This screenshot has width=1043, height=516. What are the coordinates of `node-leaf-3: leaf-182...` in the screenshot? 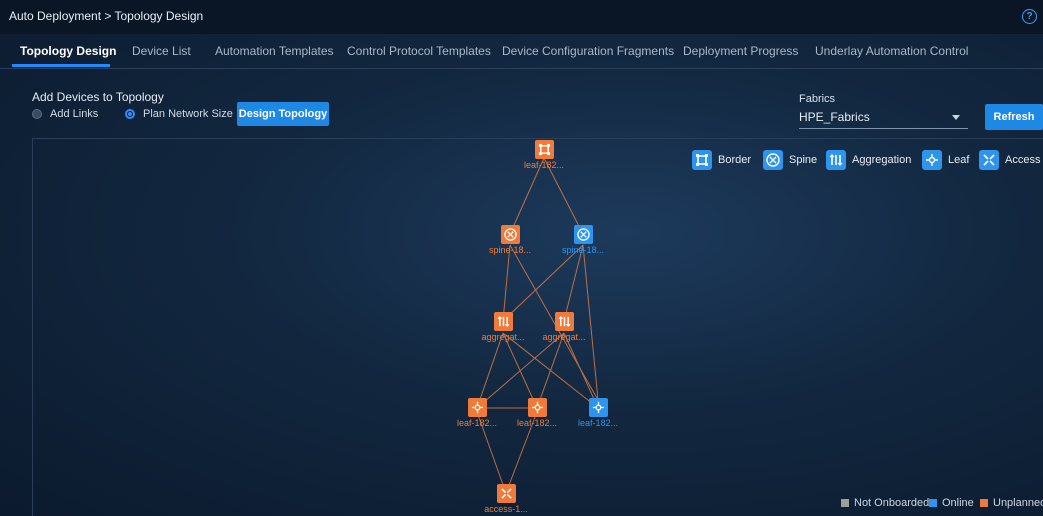 It's located at (598, 413).